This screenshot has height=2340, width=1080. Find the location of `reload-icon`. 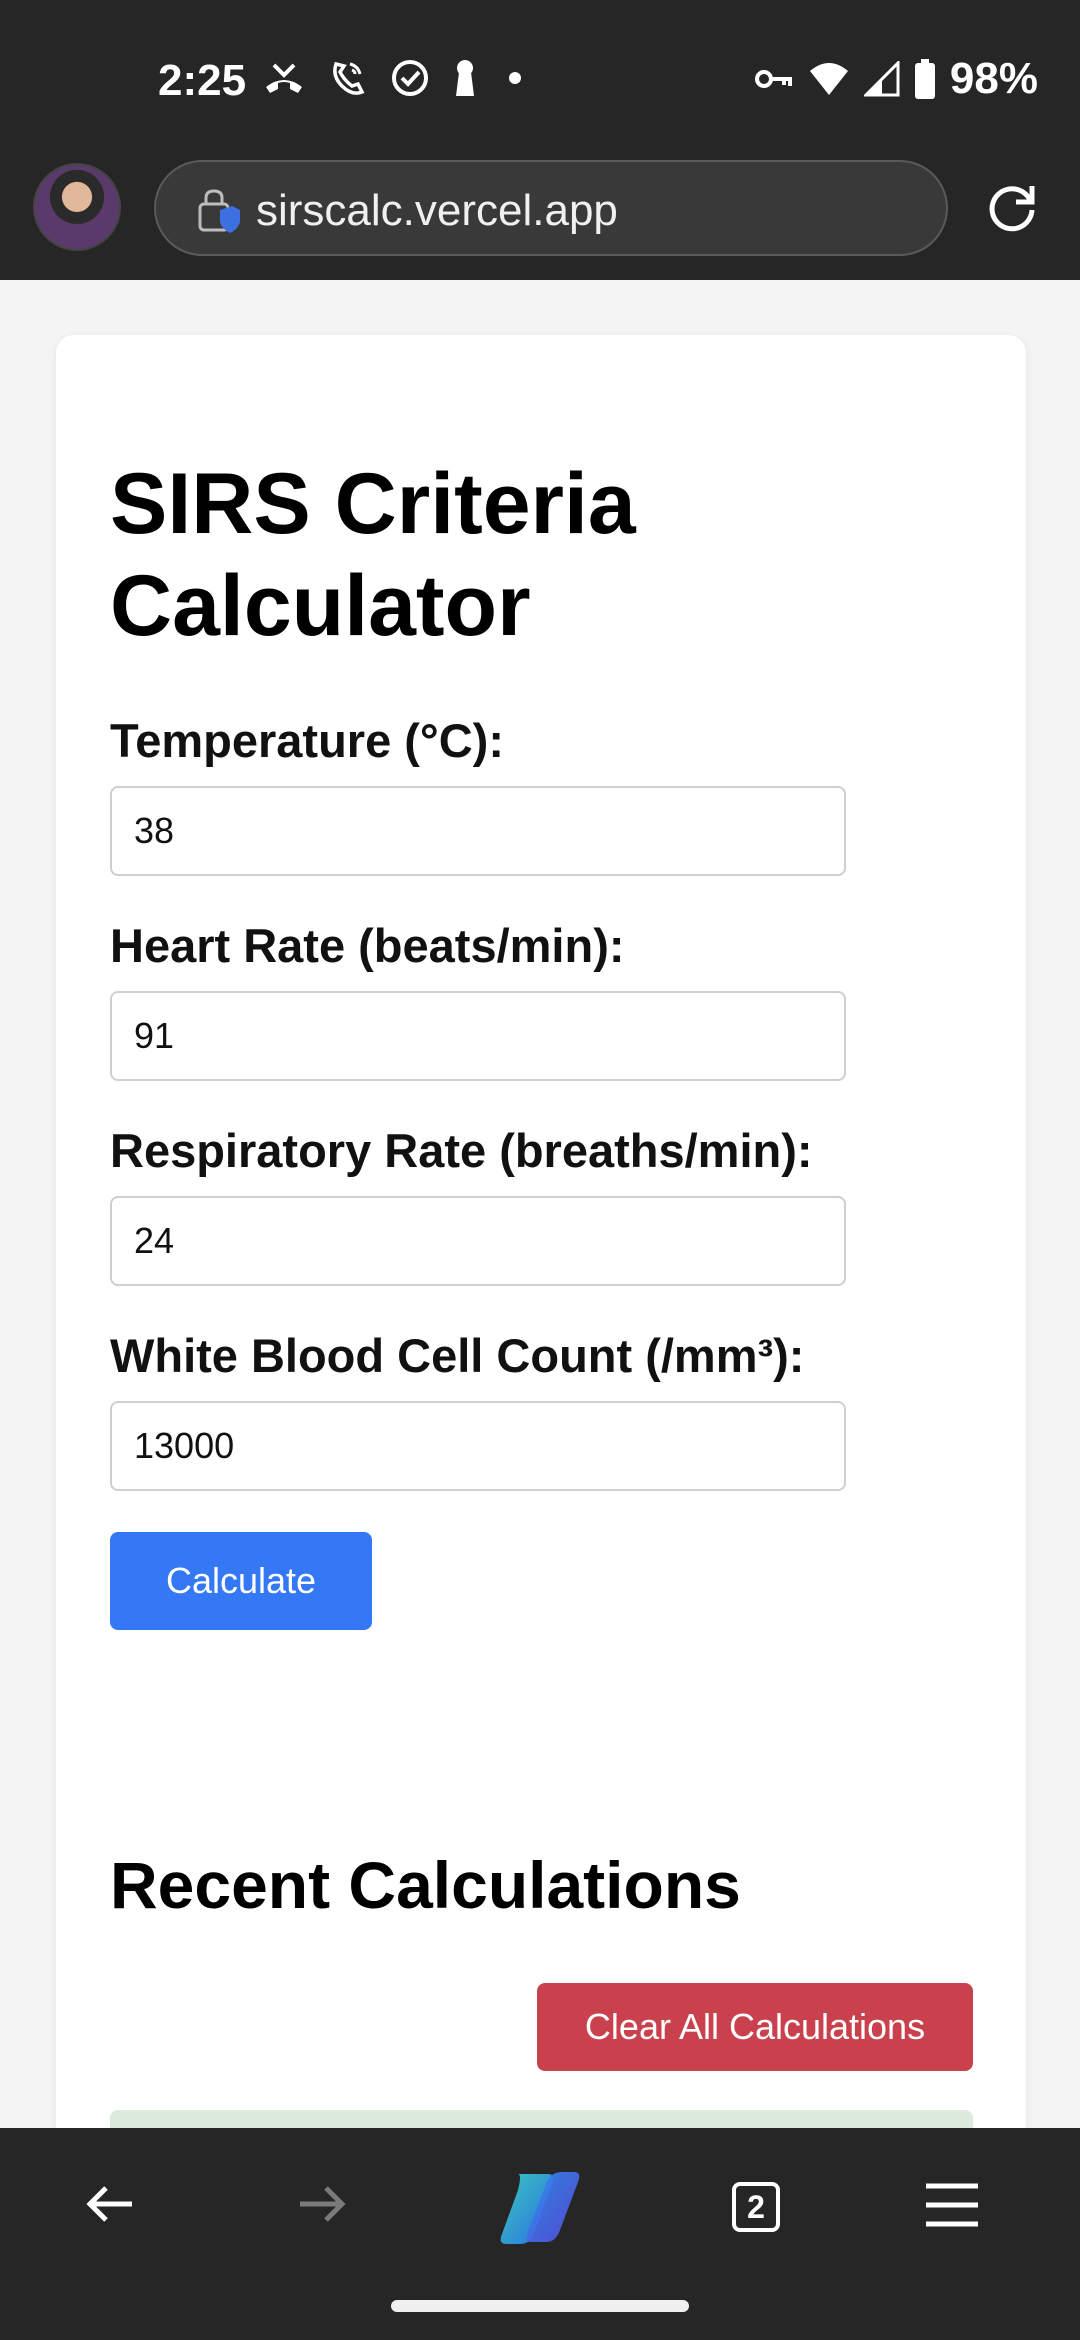

reload-icon is located at coordinates (1012, 208).